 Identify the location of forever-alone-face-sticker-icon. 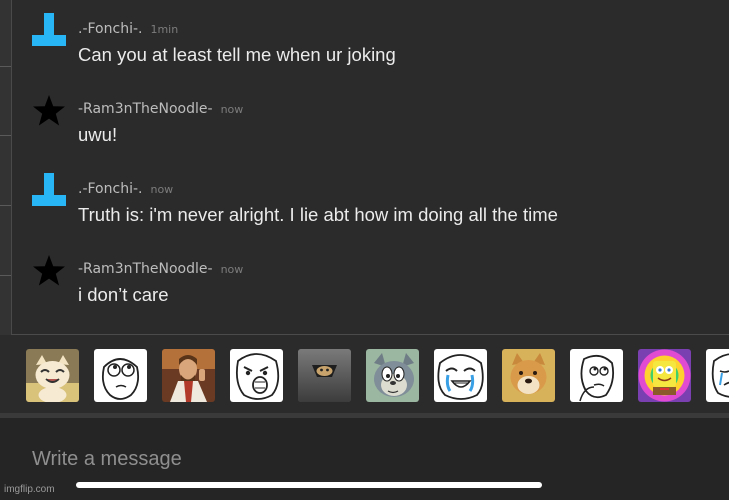
(717, 375).